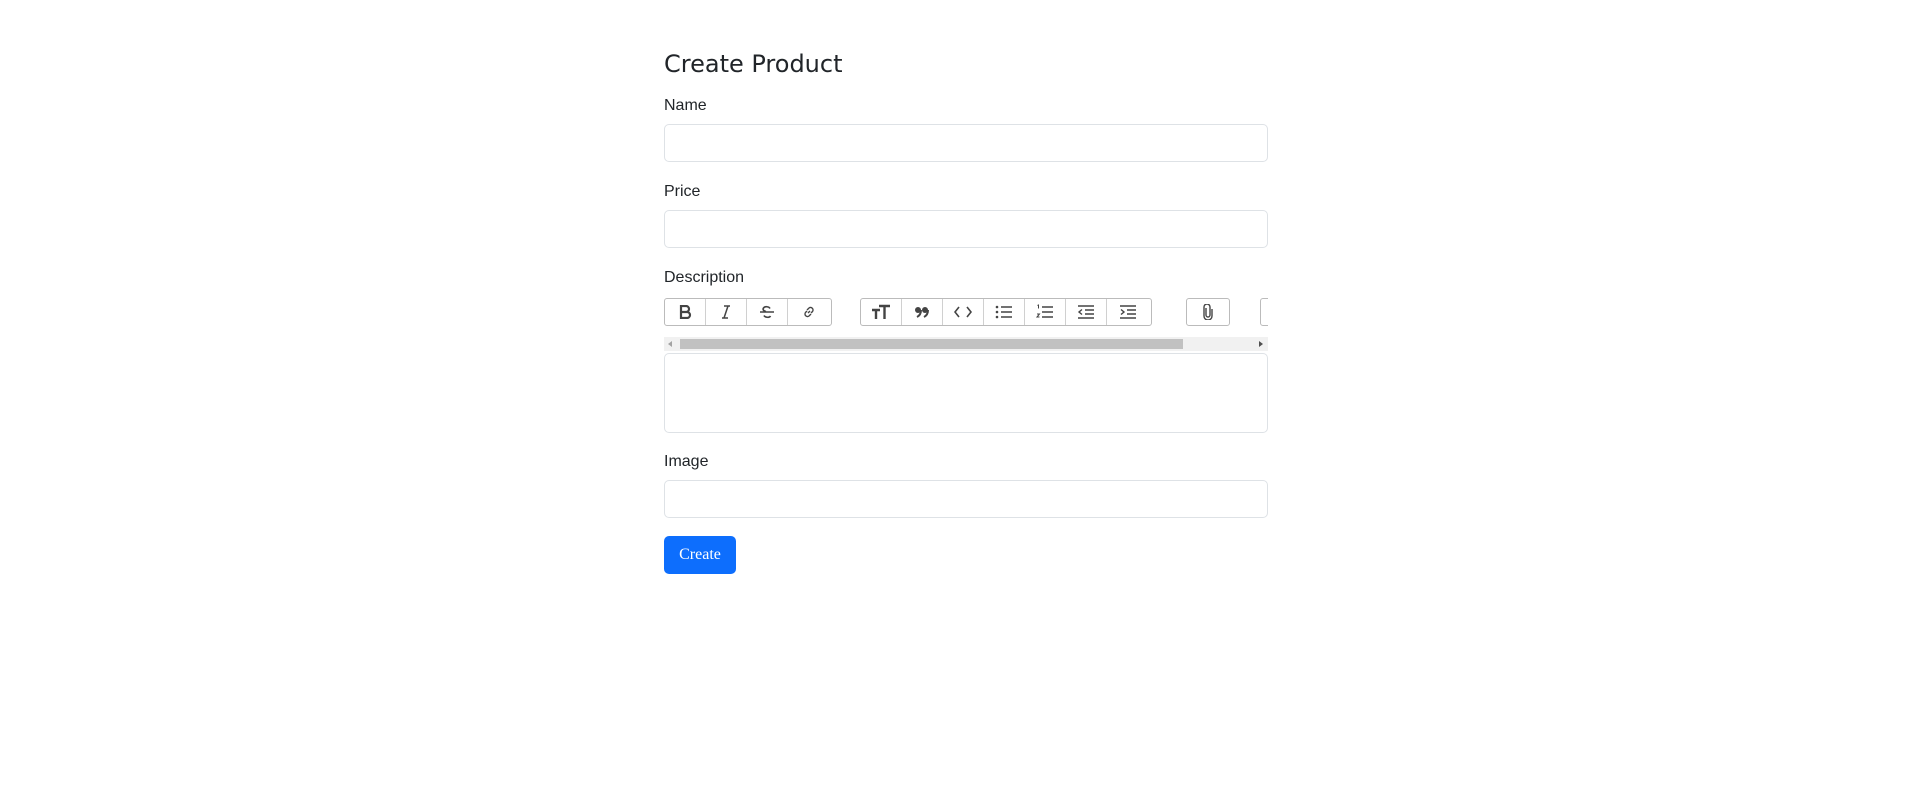 Image resolution: width=1919 pixels, height=787 pixels. Describe the element at coordinates (966, 393) in the screenshot. I see `description-editor` at that location.